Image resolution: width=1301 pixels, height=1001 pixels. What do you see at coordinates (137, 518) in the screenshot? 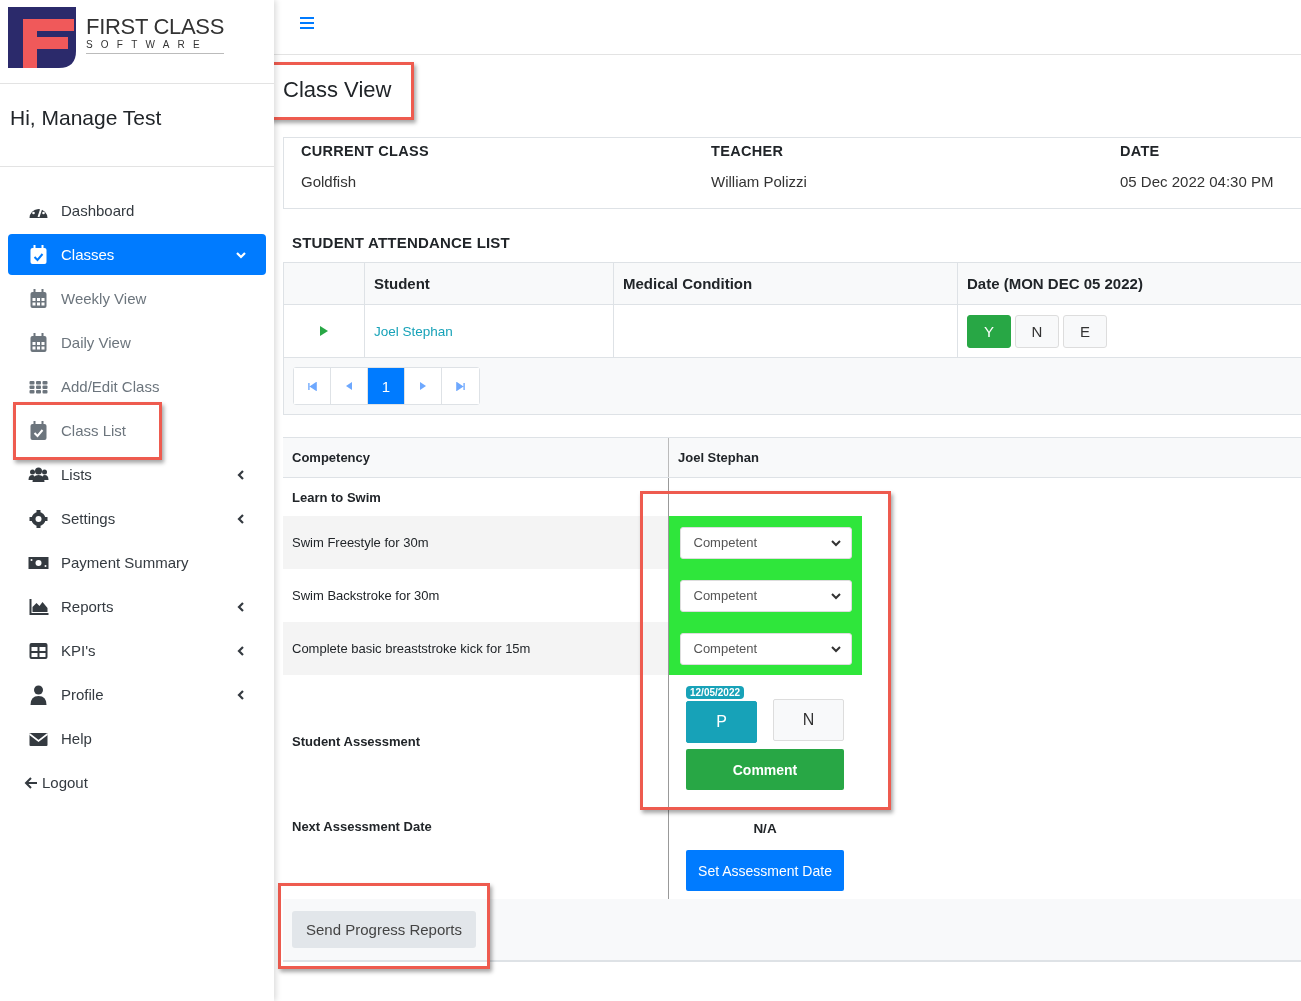
I see `sidebar-item: Settings` at bounding box center [137, 518].